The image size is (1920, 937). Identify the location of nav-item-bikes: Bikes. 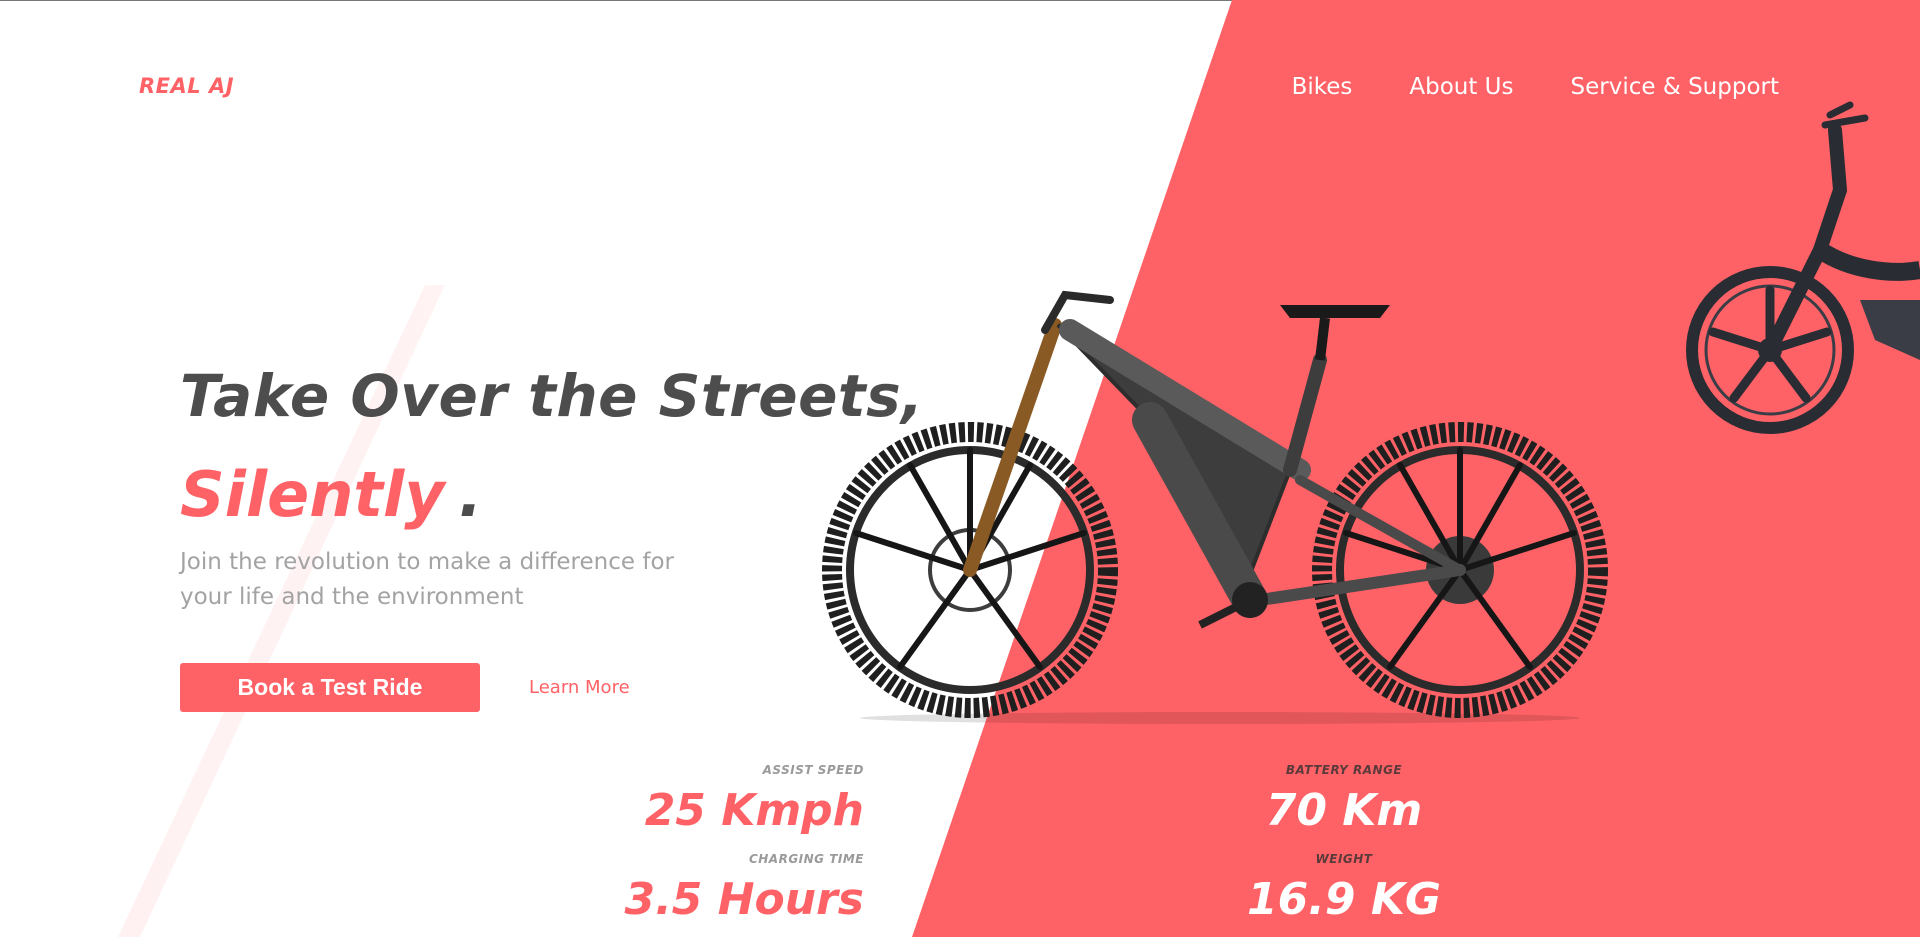
(1322, 87).